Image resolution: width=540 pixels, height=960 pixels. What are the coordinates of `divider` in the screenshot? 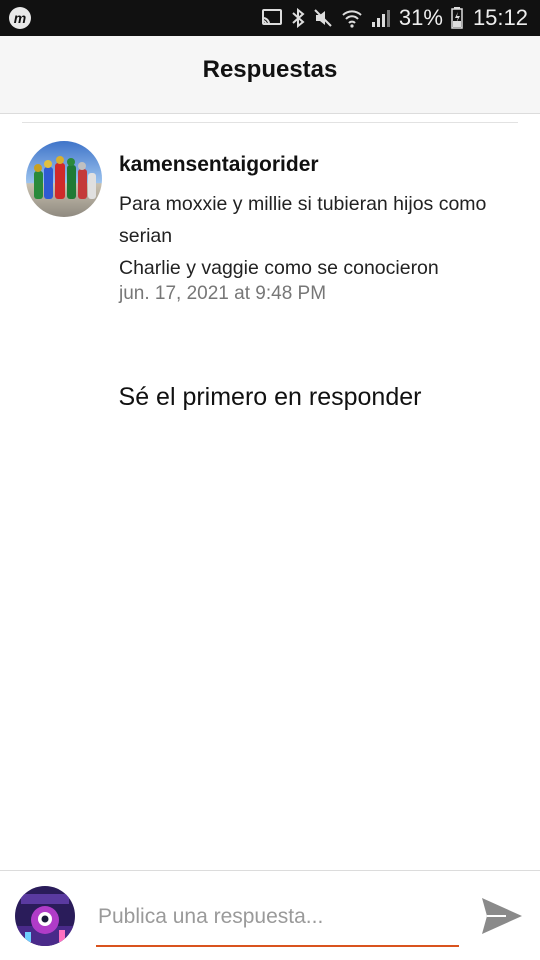 It's located at (270, 122).